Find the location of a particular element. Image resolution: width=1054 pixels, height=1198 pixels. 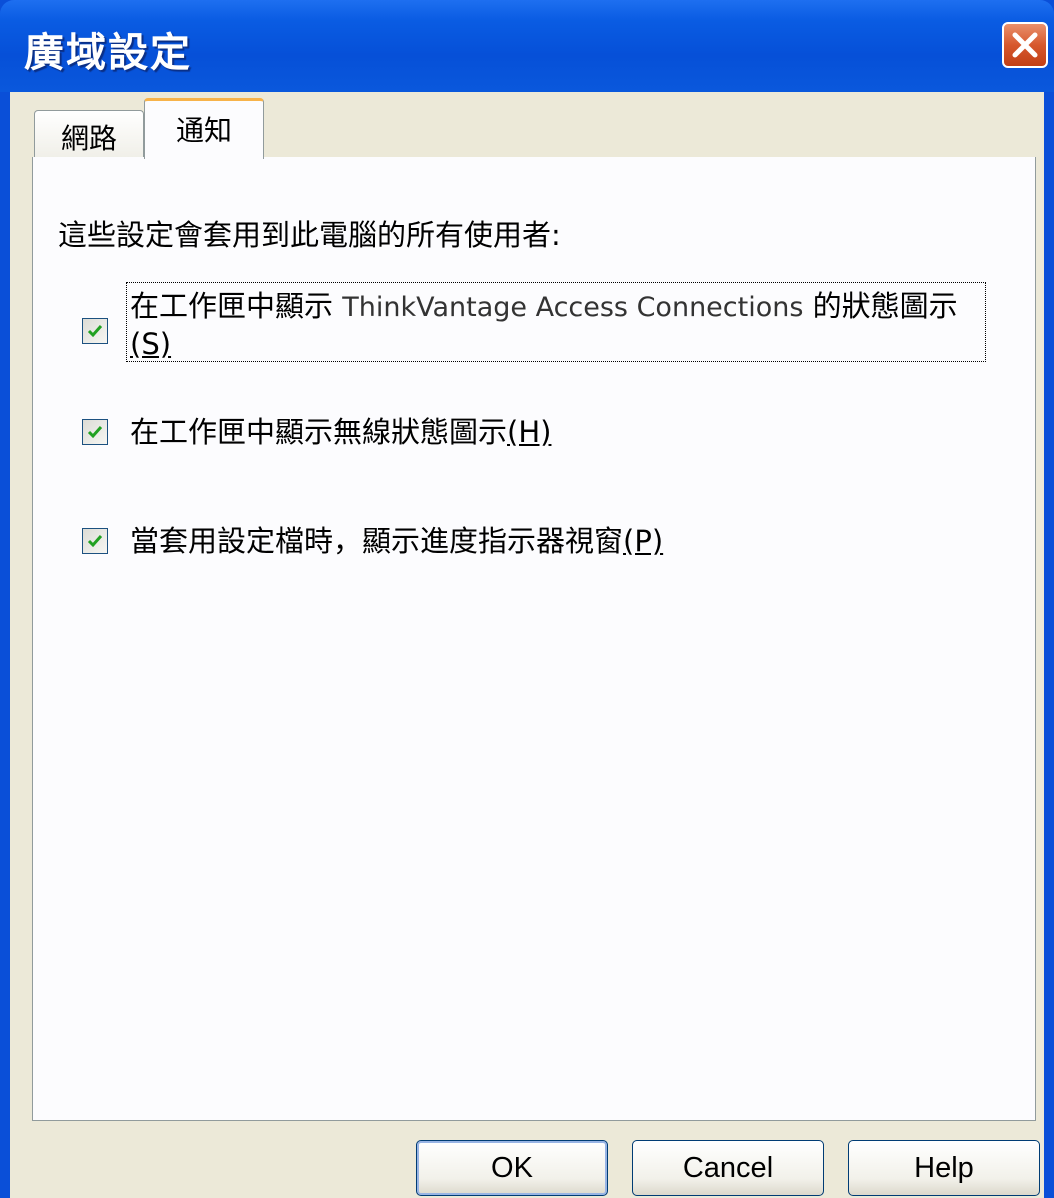

option-3-text: 當套用設定檔時，顯示進度指示器視窗 is located at coordinates (377, 541).